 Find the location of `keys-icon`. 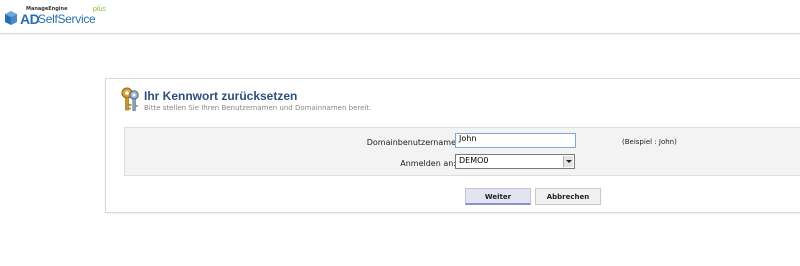

keys-icon is located at coordinates (130, 99).